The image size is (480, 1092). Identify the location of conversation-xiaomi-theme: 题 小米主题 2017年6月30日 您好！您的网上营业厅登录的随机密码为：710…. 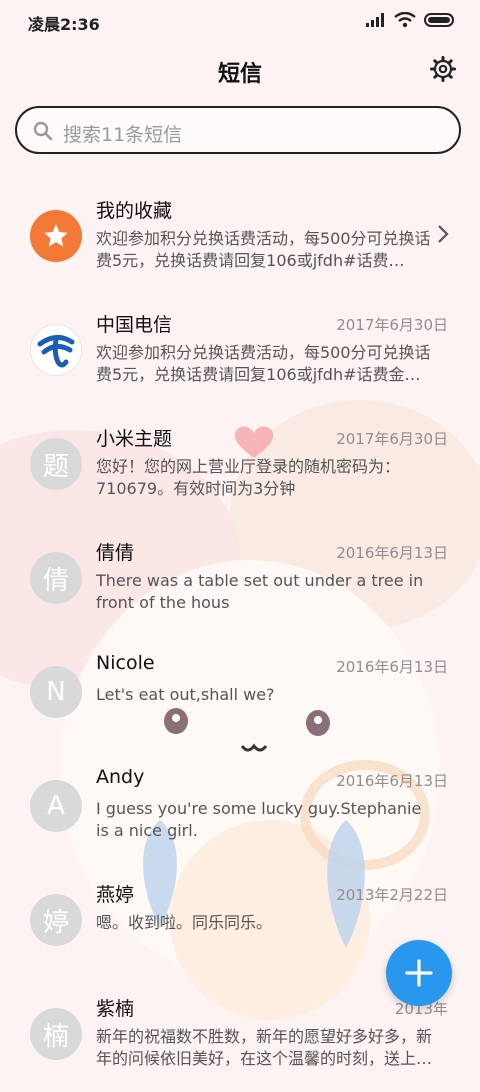
(240, 465).